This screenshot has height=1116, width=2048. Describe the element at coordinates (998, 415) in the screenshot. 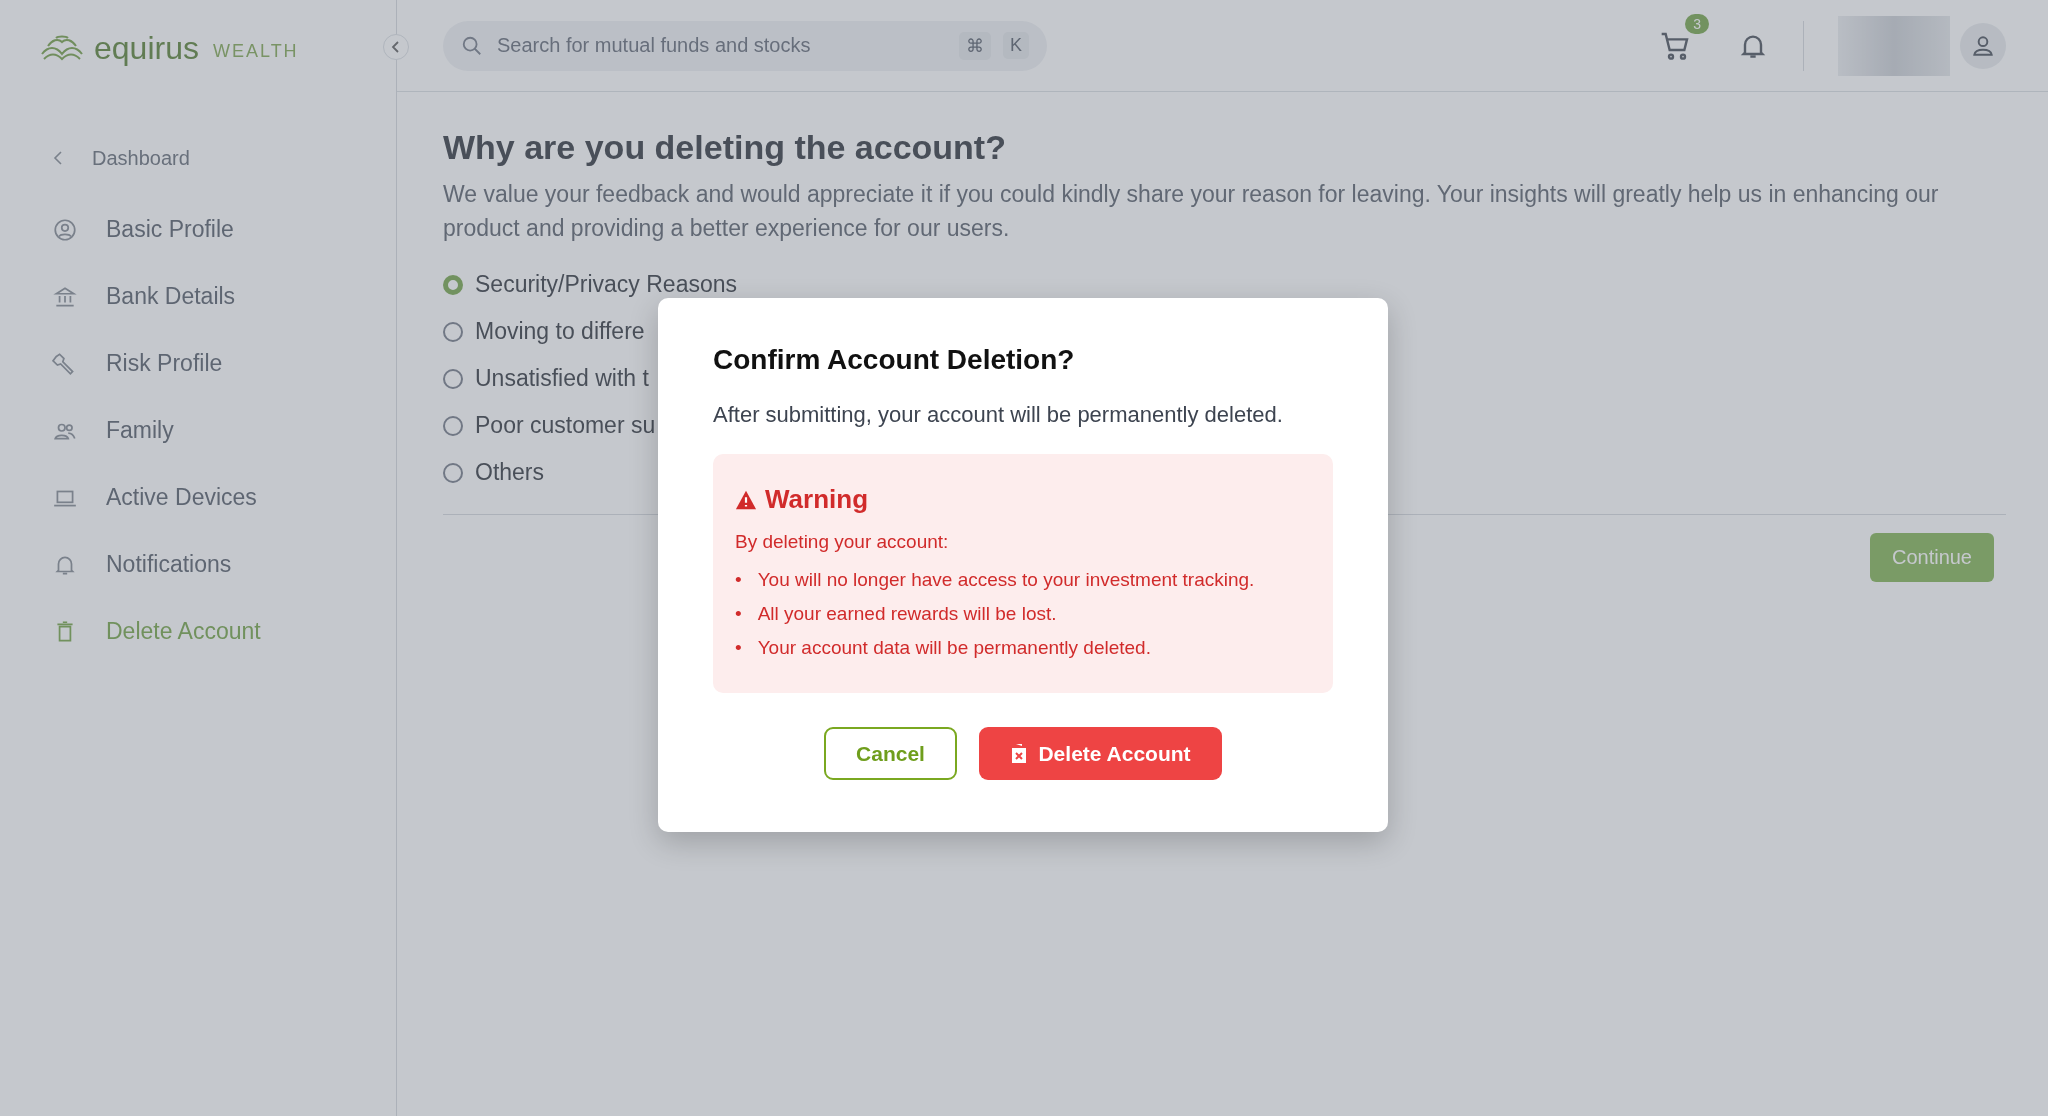

I see `dialog-message: After submitting, your account will be permanently deleted.` at that location.